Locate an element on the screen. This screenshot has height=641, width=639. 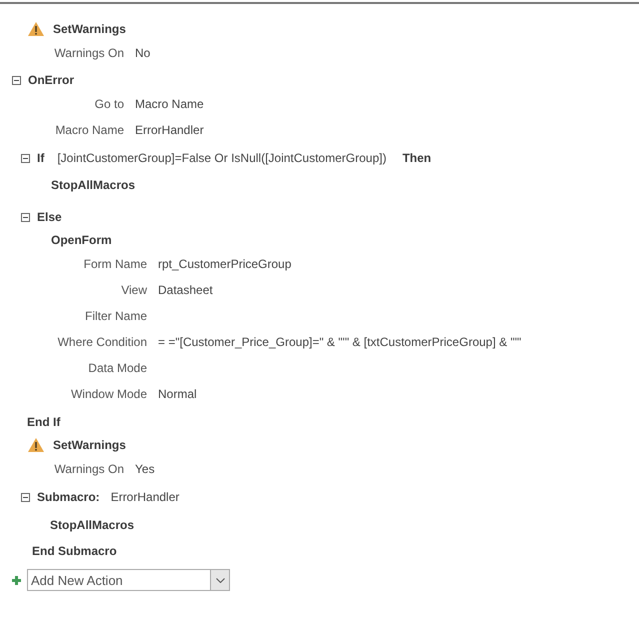
argument-label: Macro Name is located at coordinates (89, 130).